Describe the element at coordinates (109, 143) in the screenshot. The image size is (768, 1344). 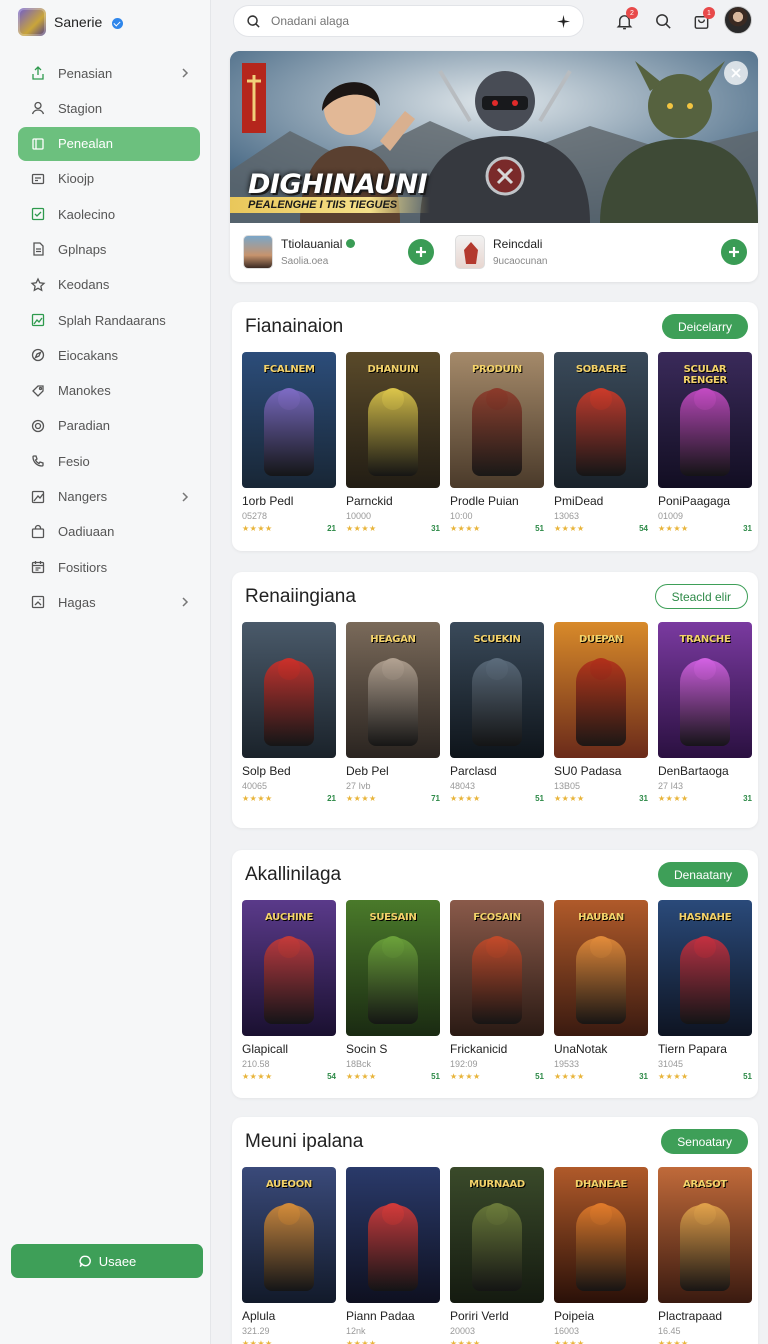
I see `sidebar-item-3: Penealan` at that location.